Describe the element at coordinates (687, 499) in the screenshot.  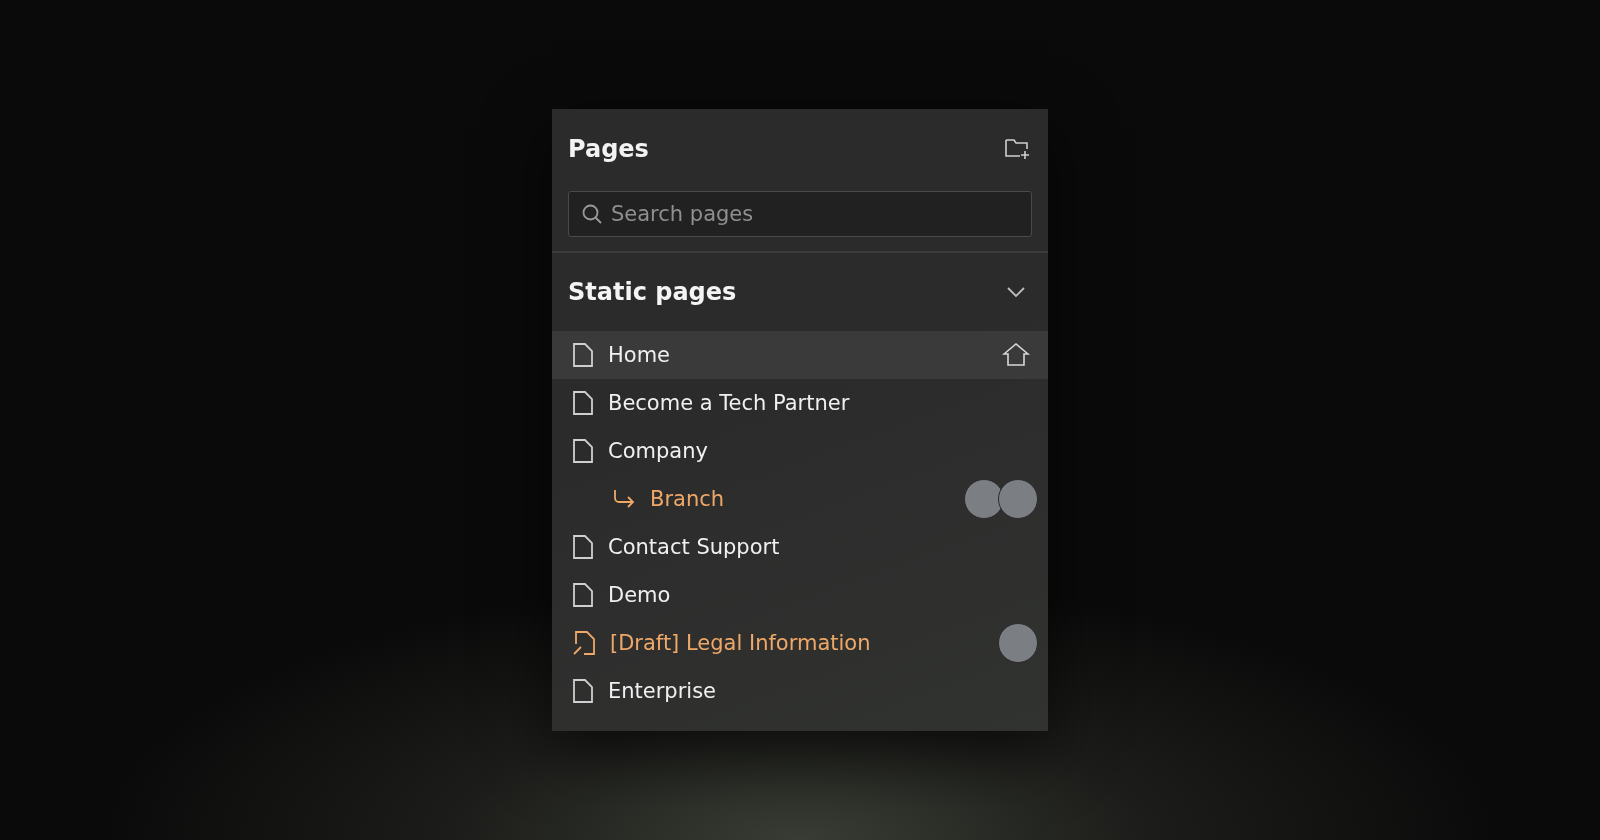
I see `page-label: Branch` at that location.